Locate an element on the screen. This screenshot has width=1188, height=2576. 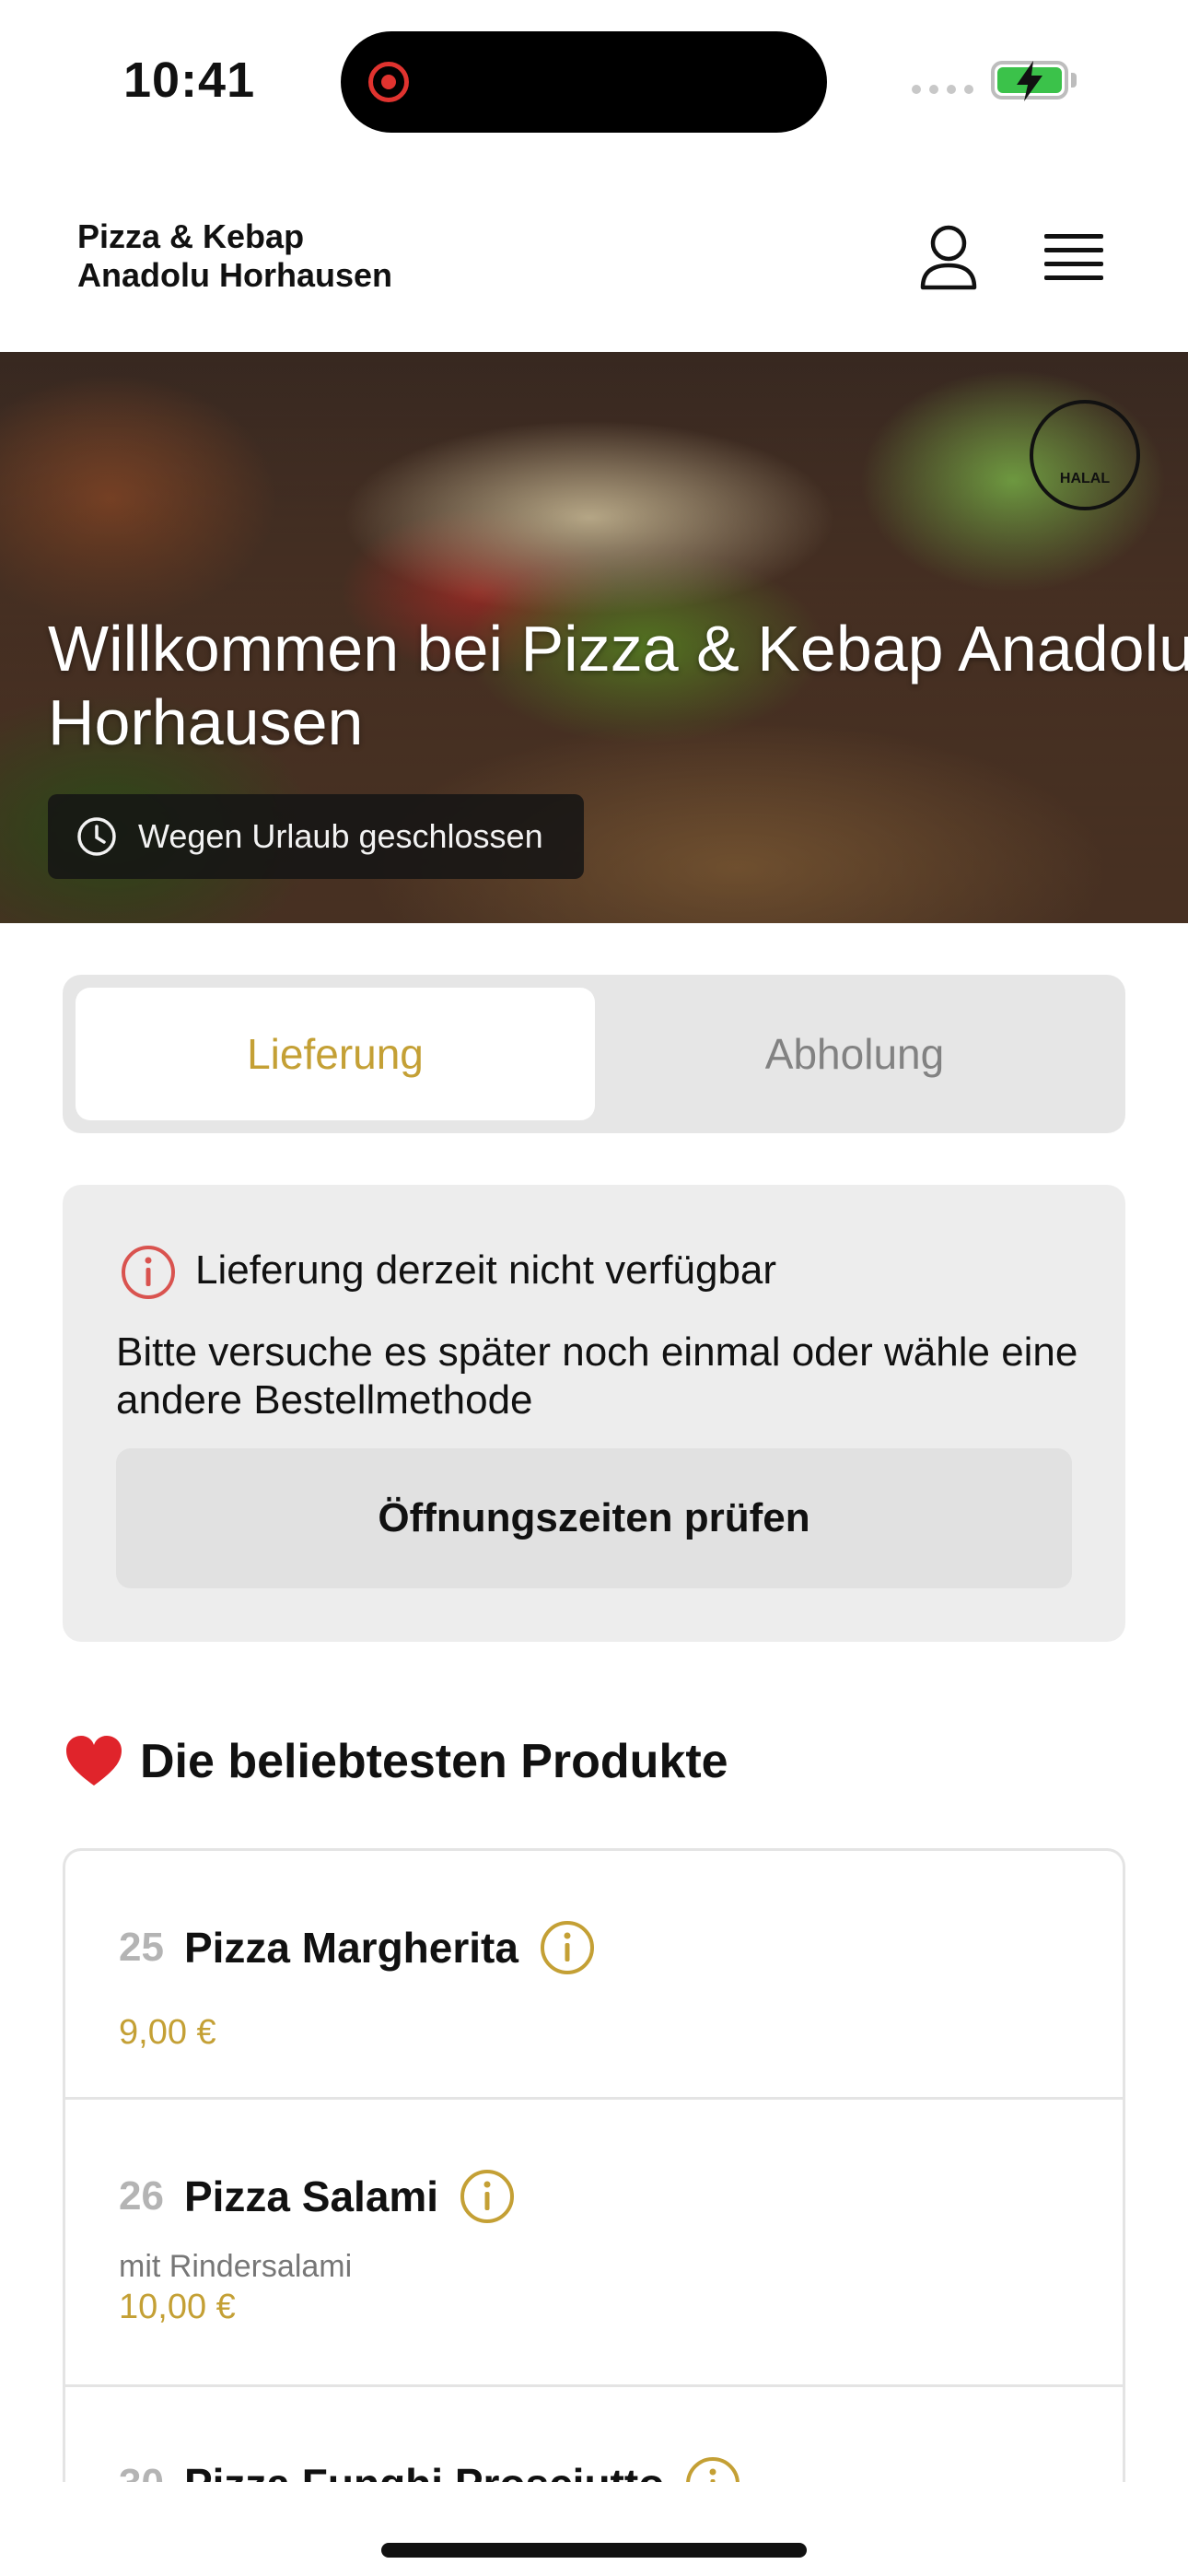
status-time: 10:41 is located at coordinates (189, 80).